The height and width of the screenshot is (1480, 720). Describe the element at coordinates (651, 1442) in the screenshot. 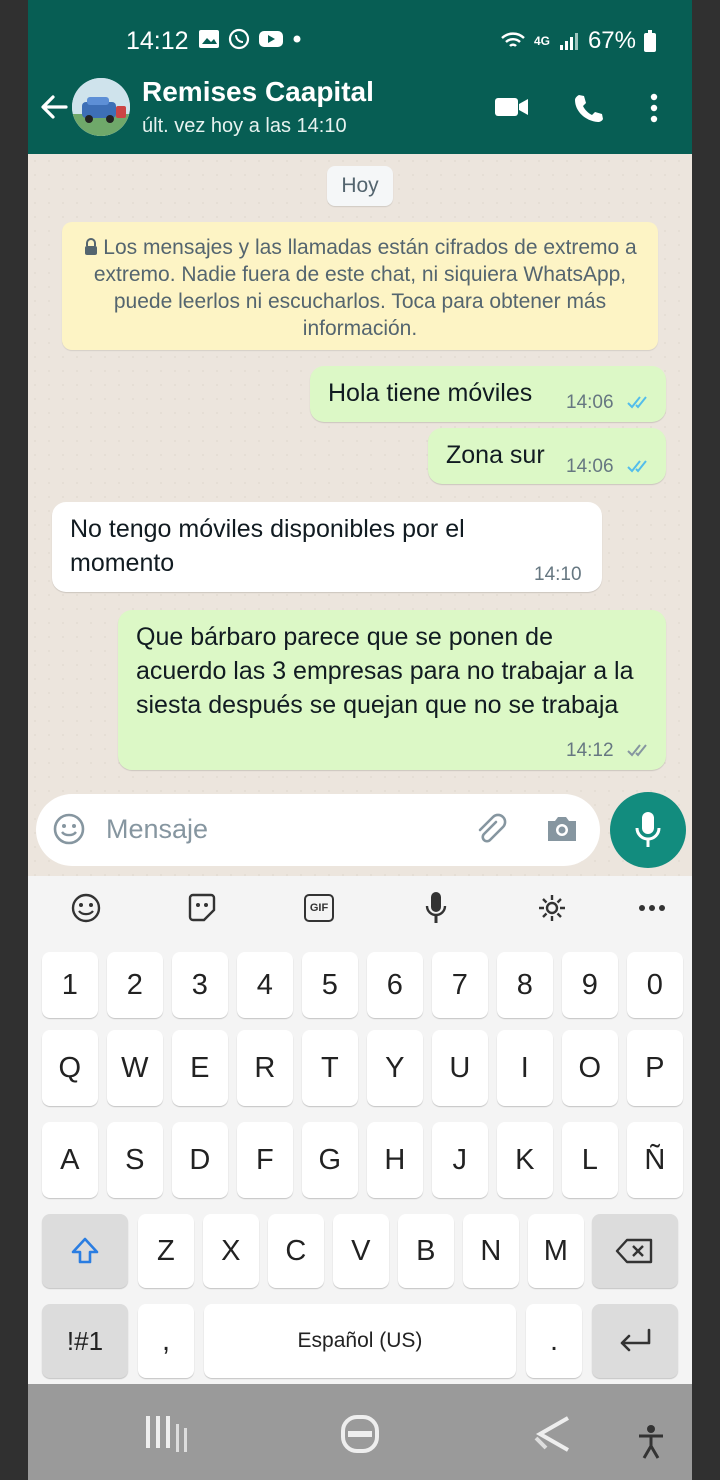

I see `accessibility-icon` at that location.